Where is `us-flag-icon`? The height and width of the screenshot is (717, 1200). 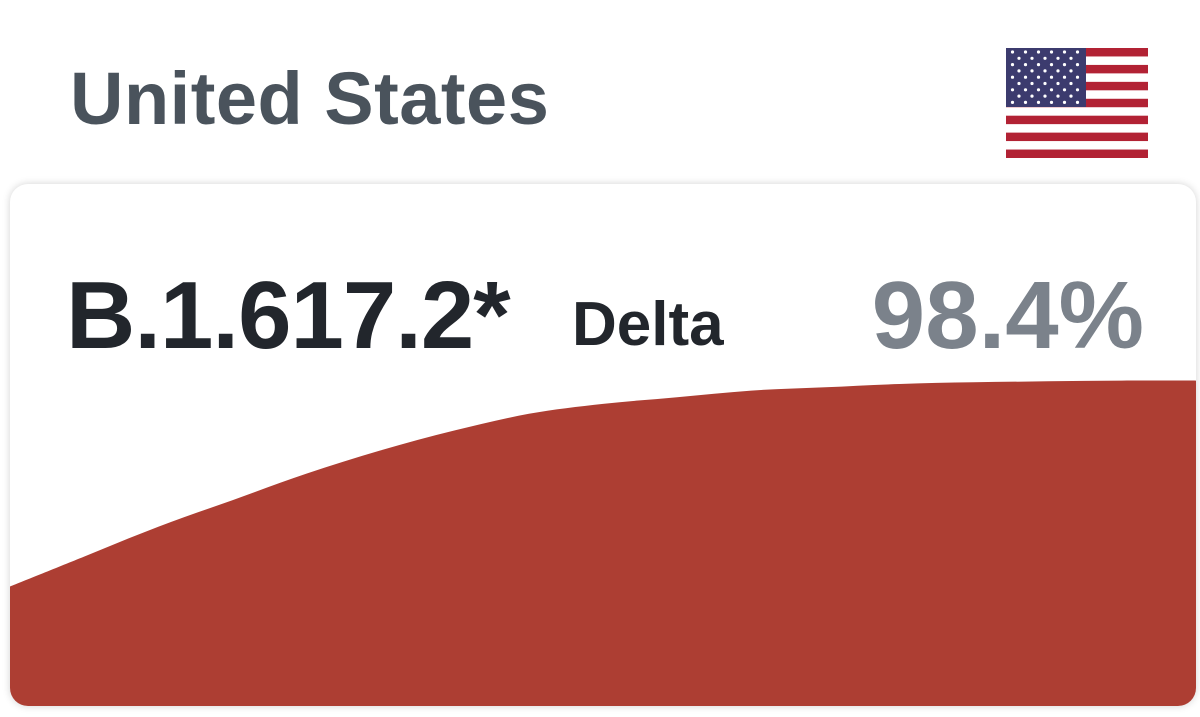 us-flag-icon is located at coordinates (1077, 103).